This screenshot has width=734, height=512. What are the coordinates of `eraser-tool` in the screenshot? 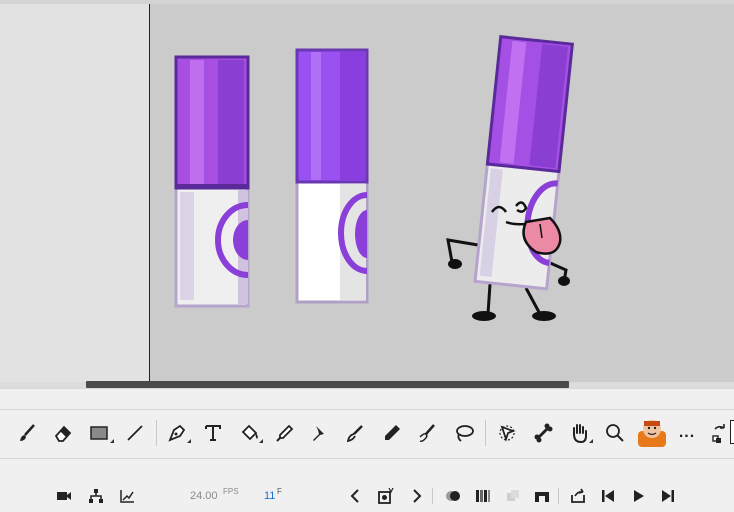 It's located at (63, 433).